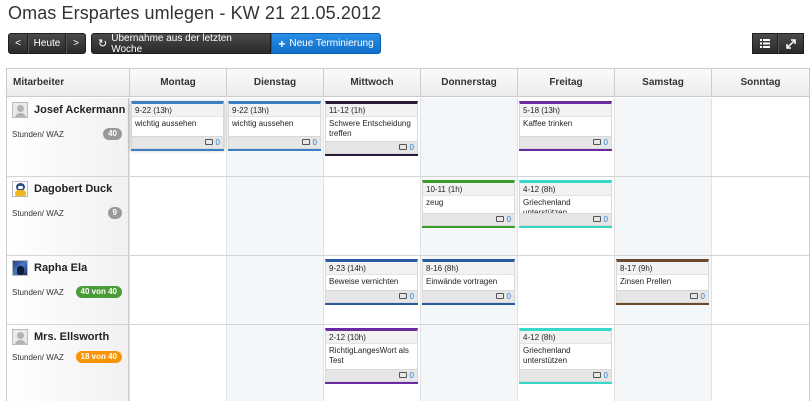 The image size is (810, 401). What do you see at coordinates (76, 43) in the screenshot?
I see `next-week-button: >` at bounding box center [76, 43].